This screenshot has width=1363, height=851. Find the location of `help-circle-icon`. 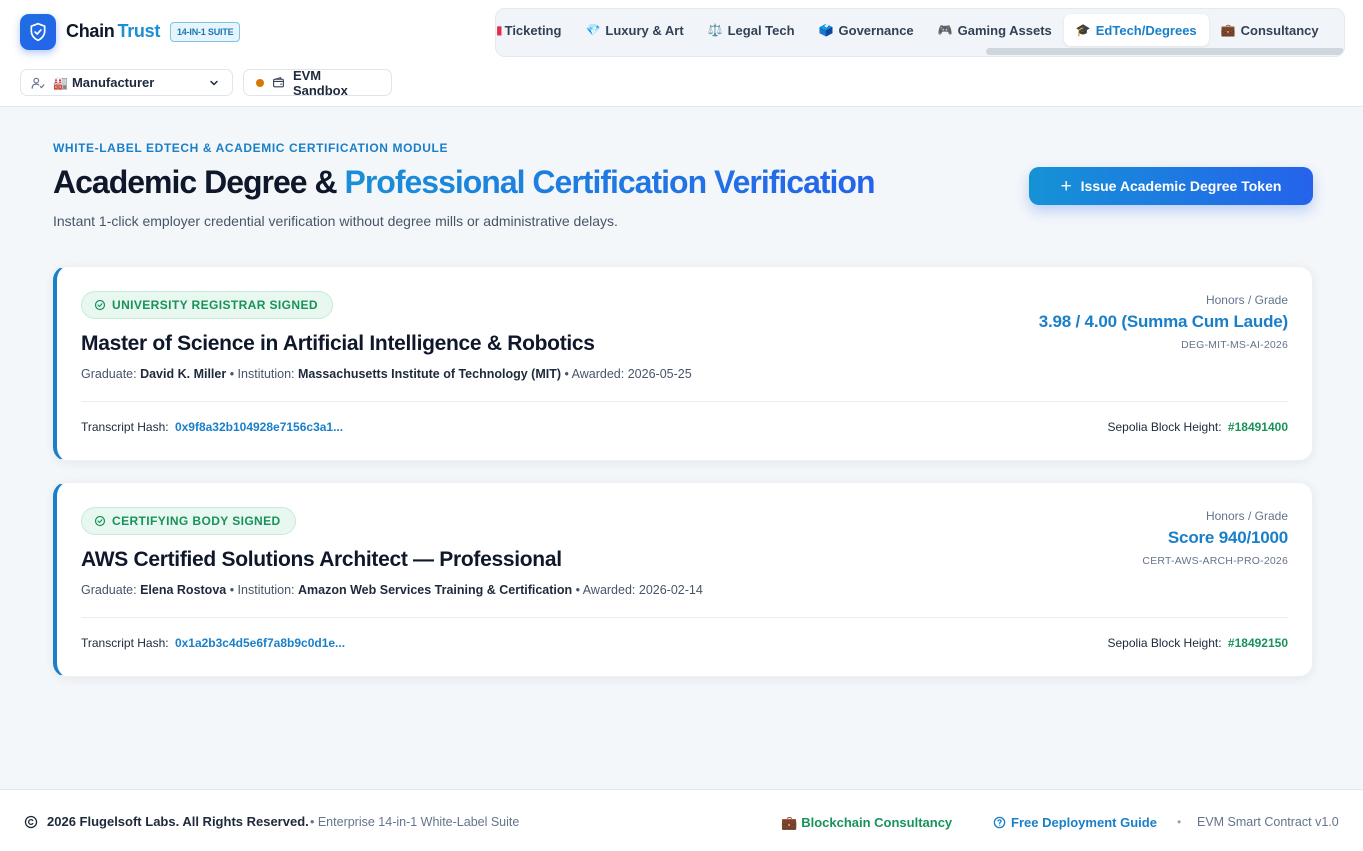

help-circle-icon is located at coordinates (999, 822).